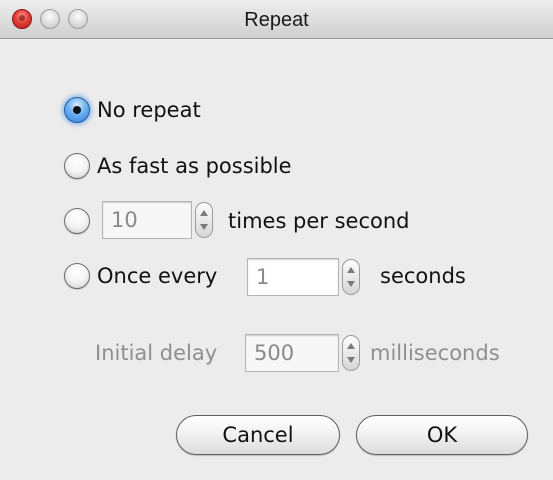  Describe the element at coordinates (293, 277) in the screenshot. I see `once-every-field: 1` at that location.